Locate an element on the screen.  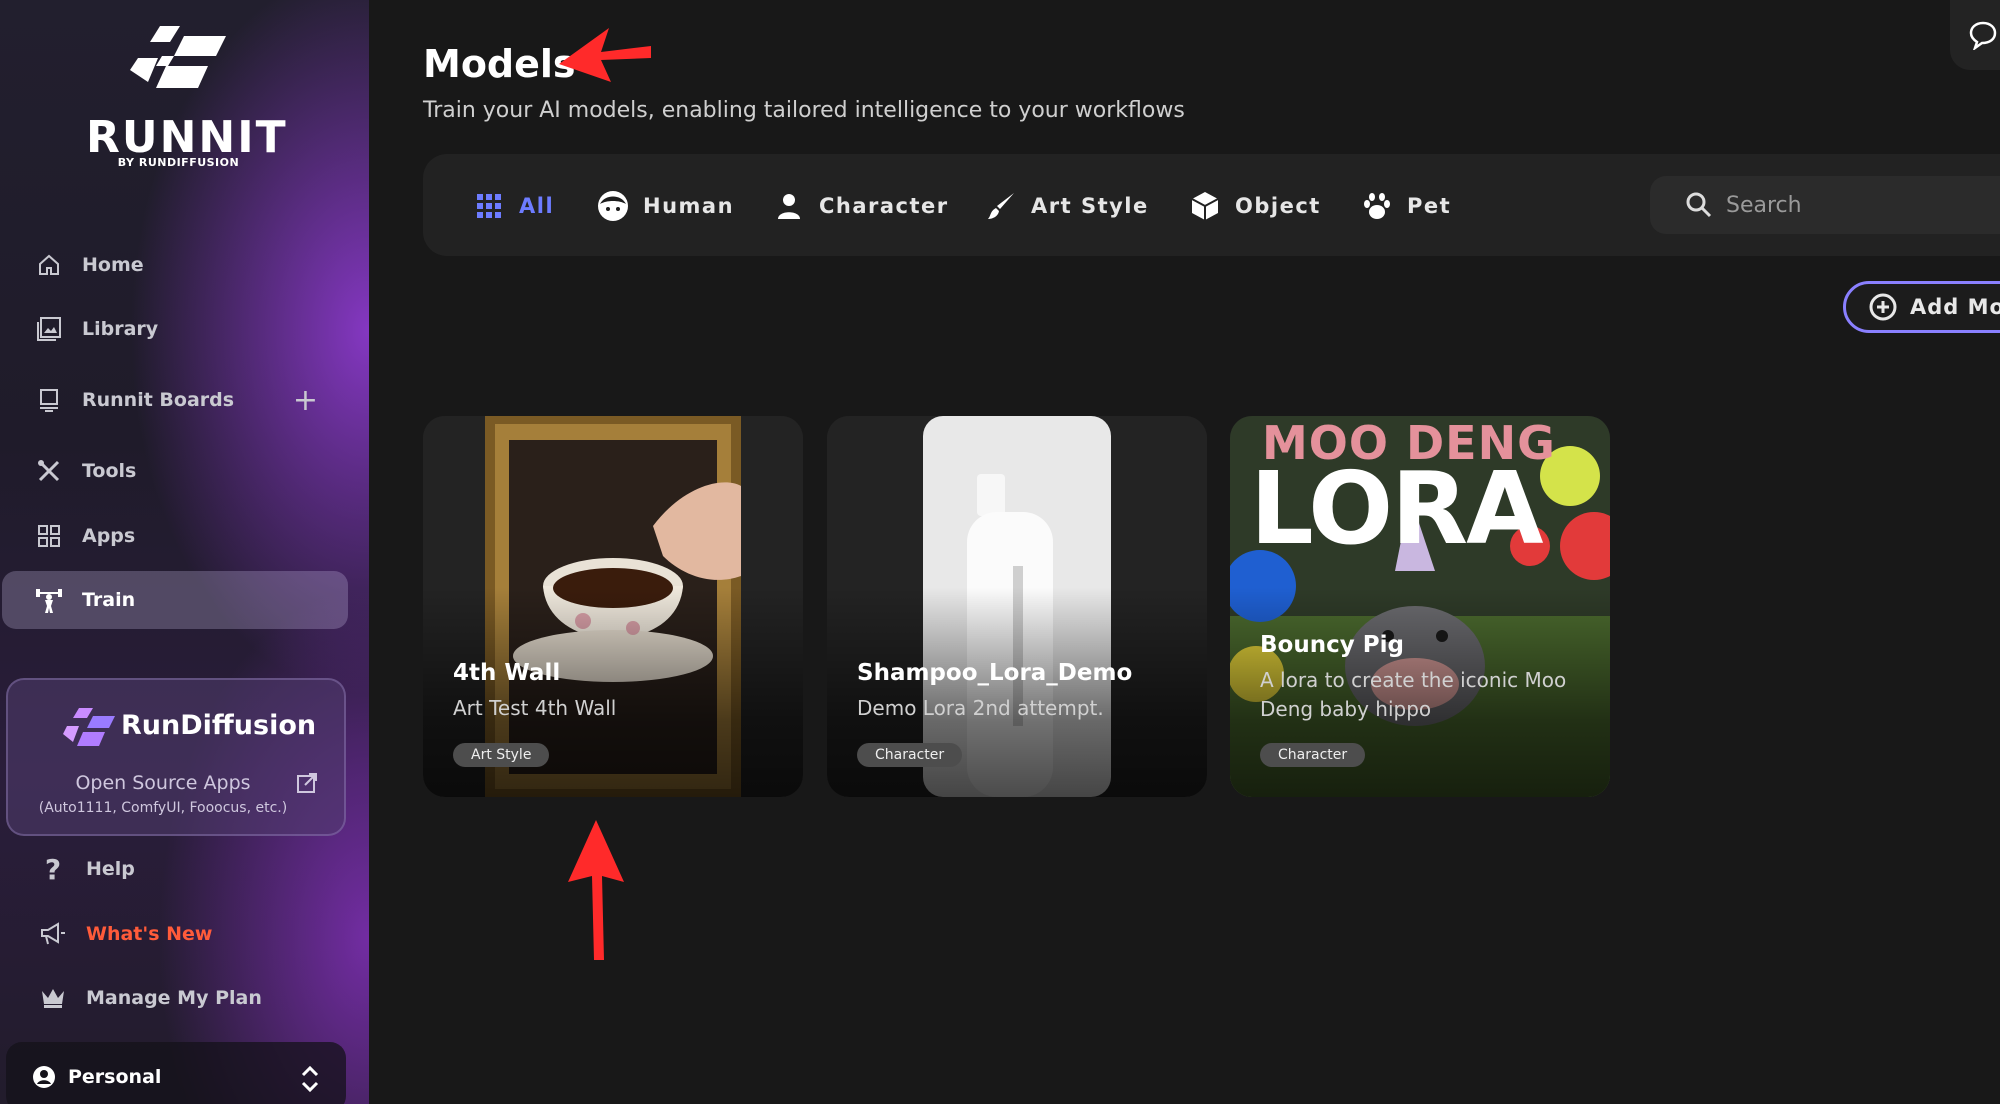
image-icon is located at coordinates (49, 329).